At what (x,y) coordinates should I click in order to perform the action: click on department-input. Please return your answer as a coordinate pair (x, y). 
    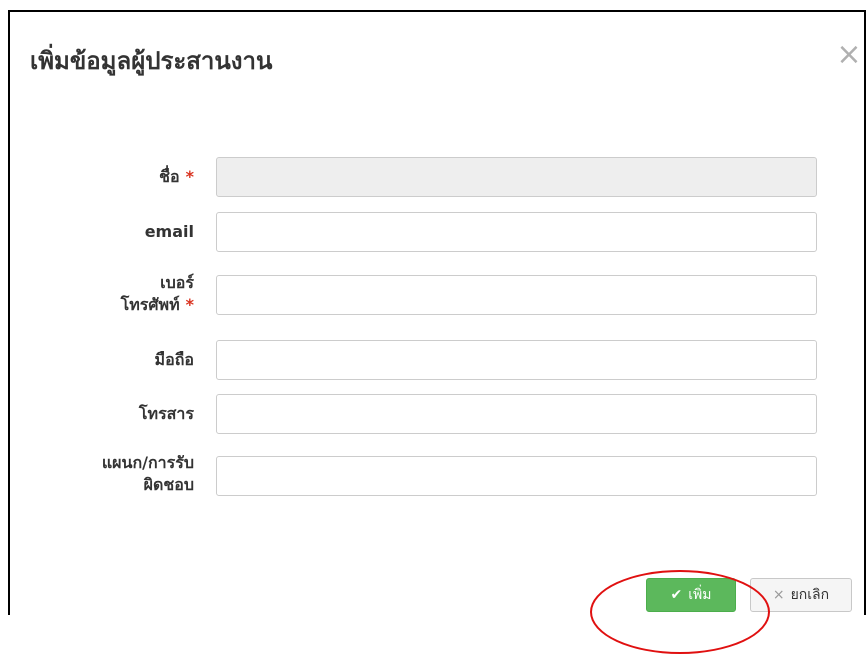
    Looking at the image, I should click on (516, 476).